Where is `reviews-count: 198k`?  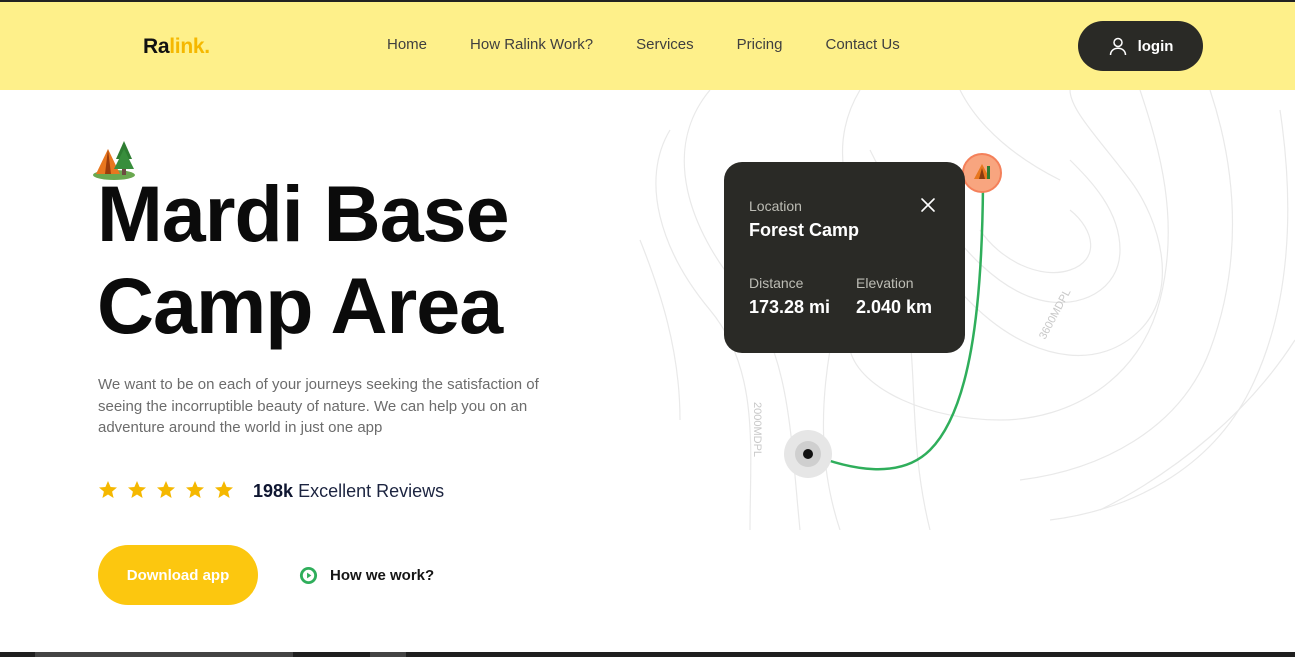 reviews-count: 198k is located at coordinates (273, 491).